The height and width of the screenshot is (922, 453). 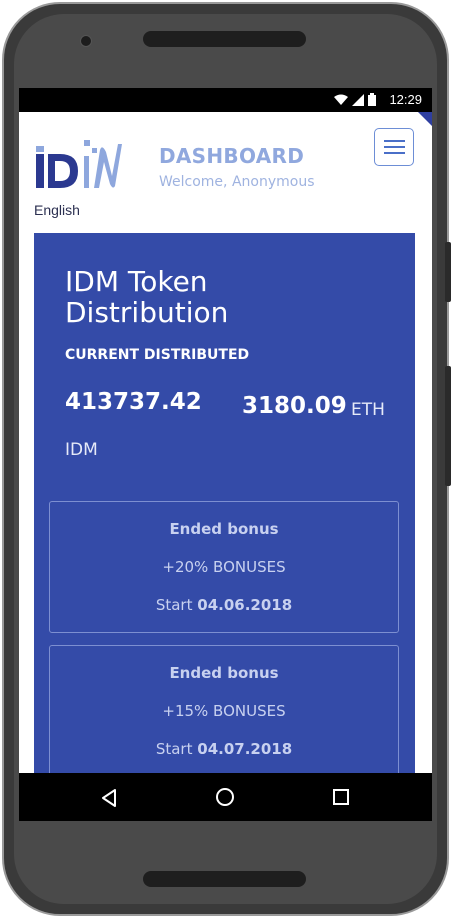 What do you see at coordinates (245, 749) in the screenshot?
I see `bonus-start-date: 04.07.2018` at bounding box center [245, 749].